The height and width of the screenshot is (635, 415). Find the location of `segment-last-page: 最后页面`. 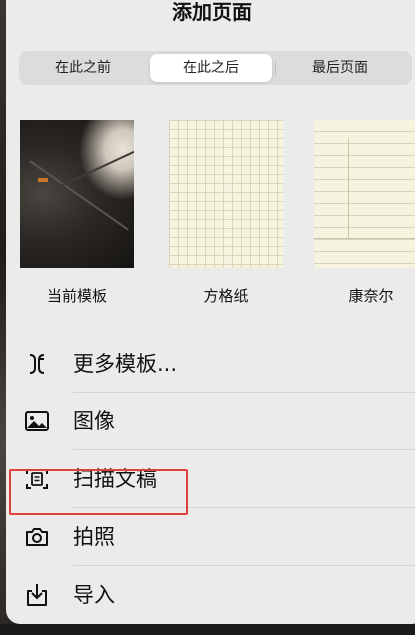

segment-last-page: 最后页面 is located at coordinates (340, 68).